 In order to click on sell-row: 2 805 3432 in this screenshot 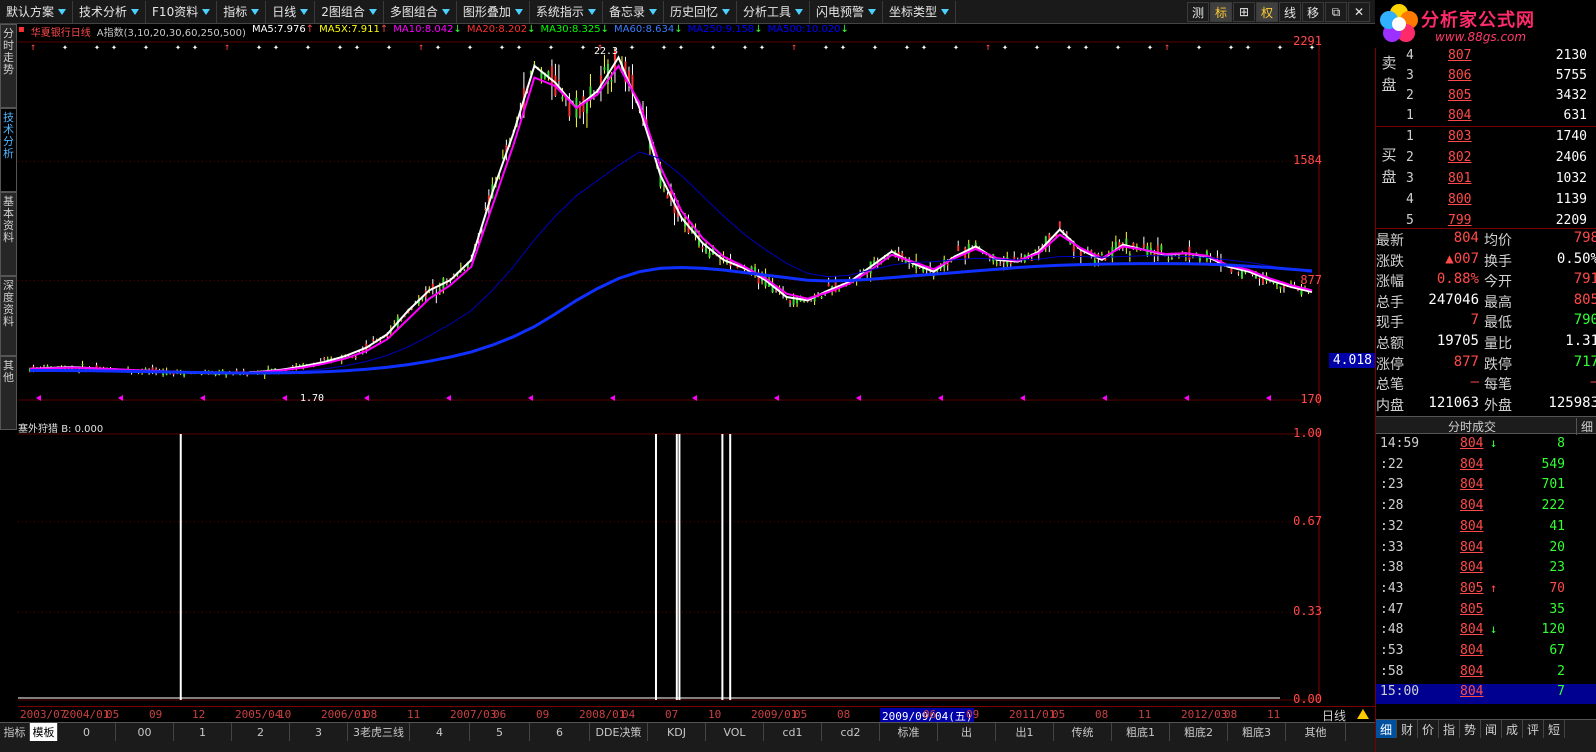, I will do `click(1500, 96)`.